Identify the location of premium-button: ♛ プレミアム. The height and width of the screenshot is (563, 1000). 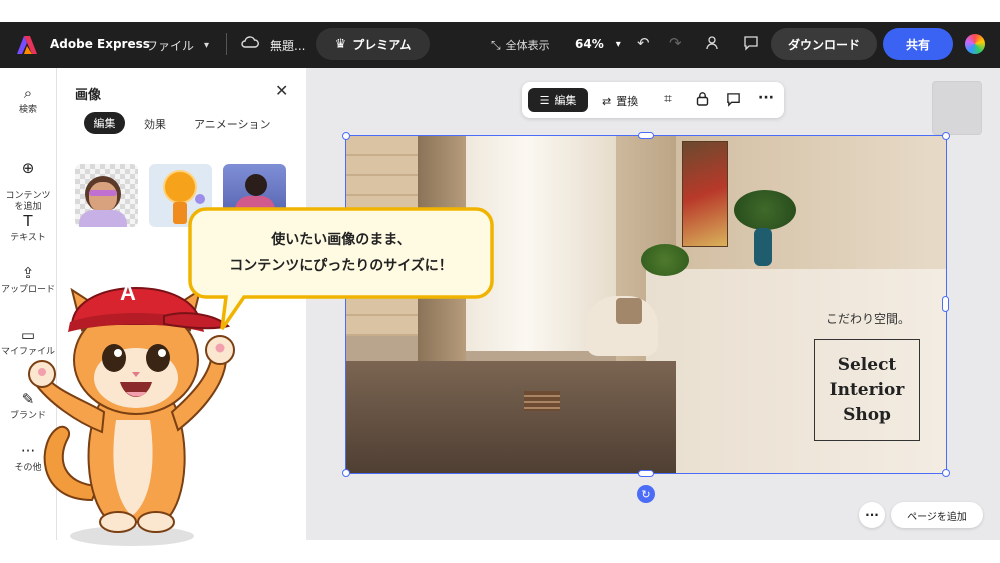
(373, 44).